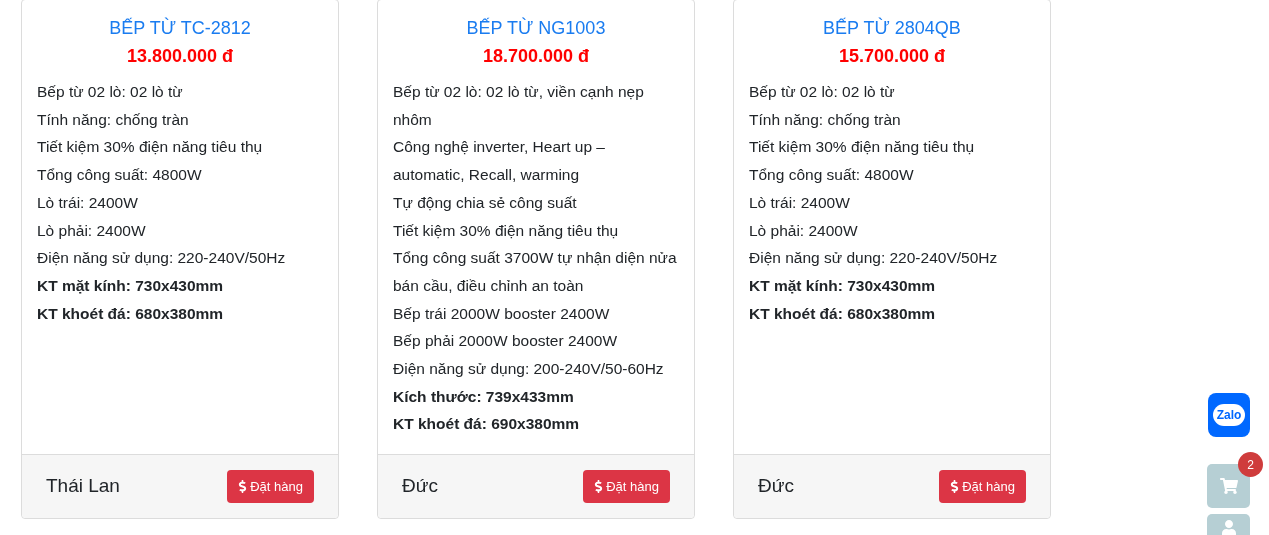 The width and height of the screenshot is (1269, 535). Describe the element at coordinates (487, 424) in the screenshot. I see `spec-line: KT khoét đá: 690x380mm` at that location.